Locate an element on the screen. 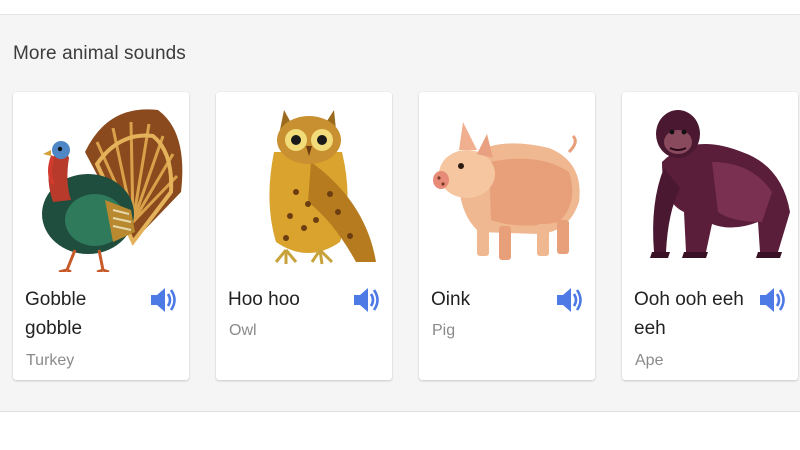 The width and height of the screenshot is (800, 450). ape-illustration is located at coordinates (720, 184).